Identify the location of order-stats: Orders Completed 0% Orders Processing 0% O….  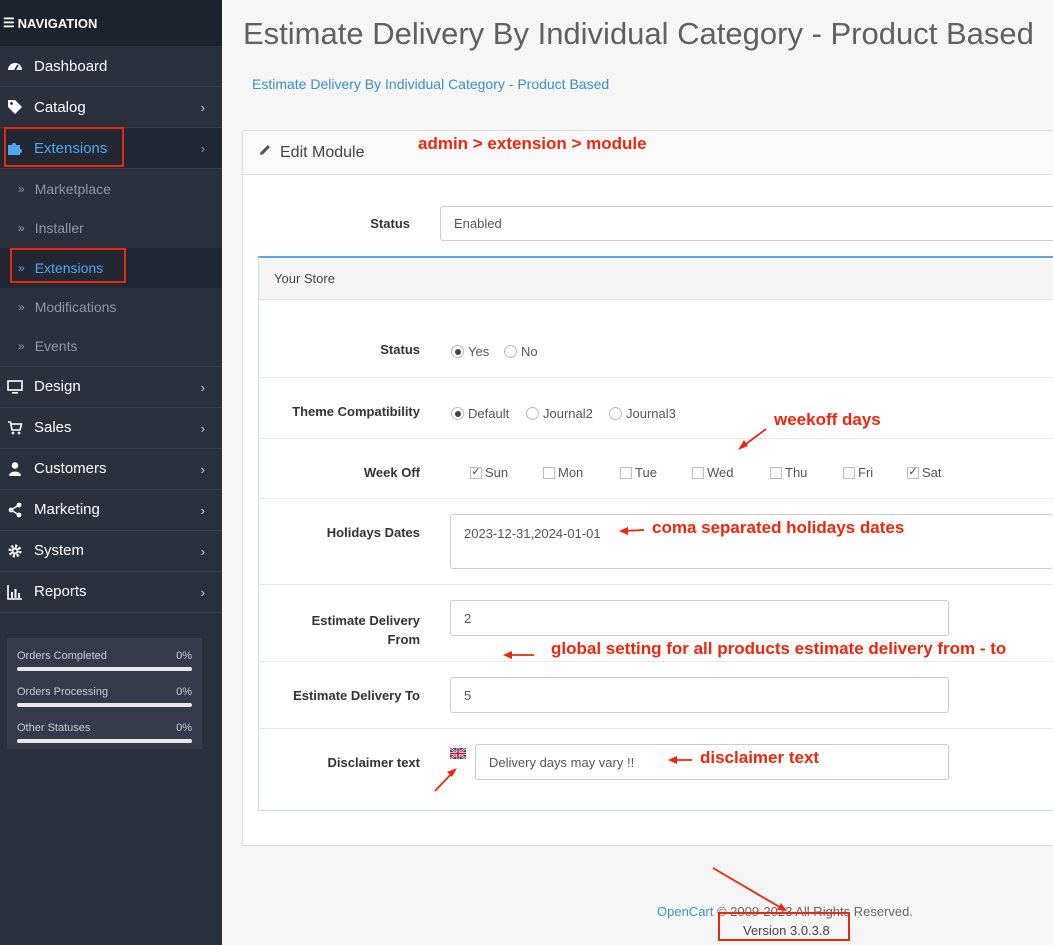
(104, 693).